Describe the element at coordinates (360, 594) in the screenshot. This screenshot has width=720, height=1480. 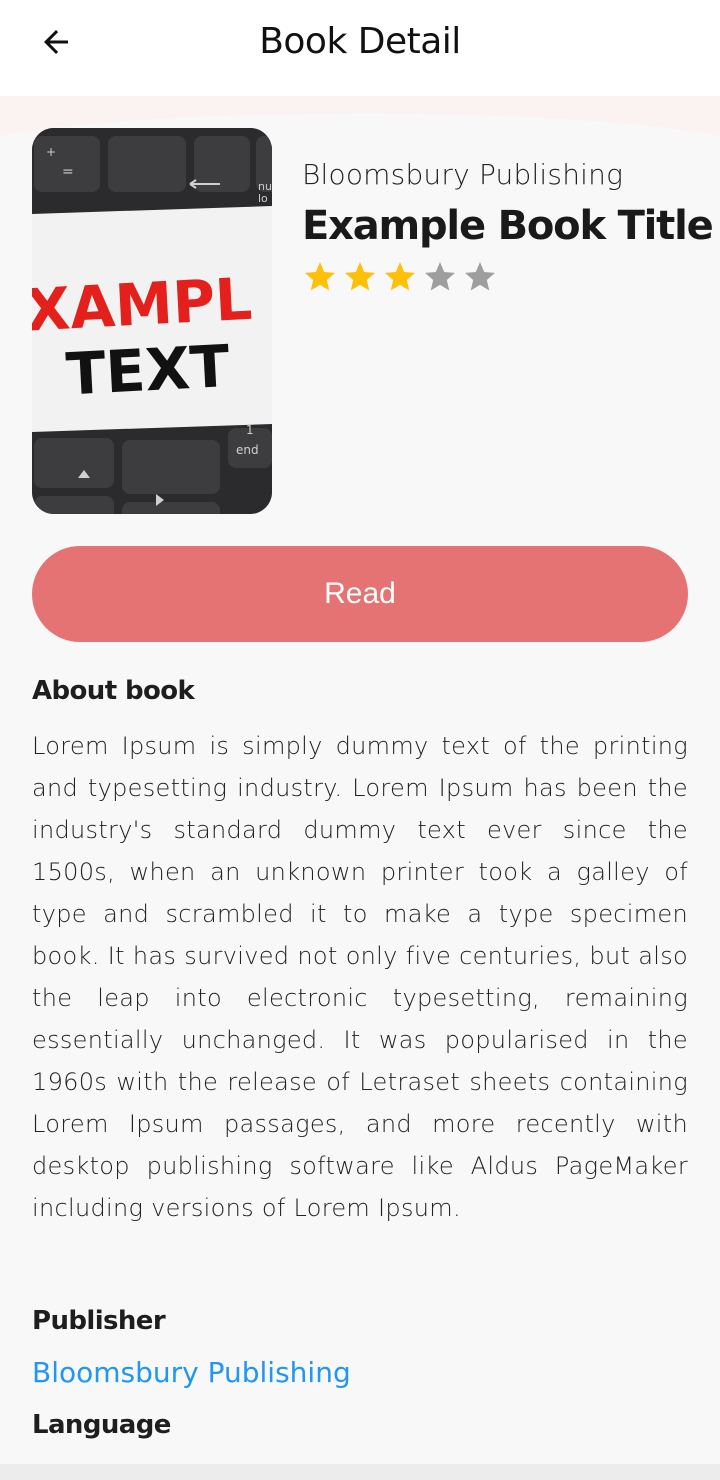
I see `read-button: Read` at that location.